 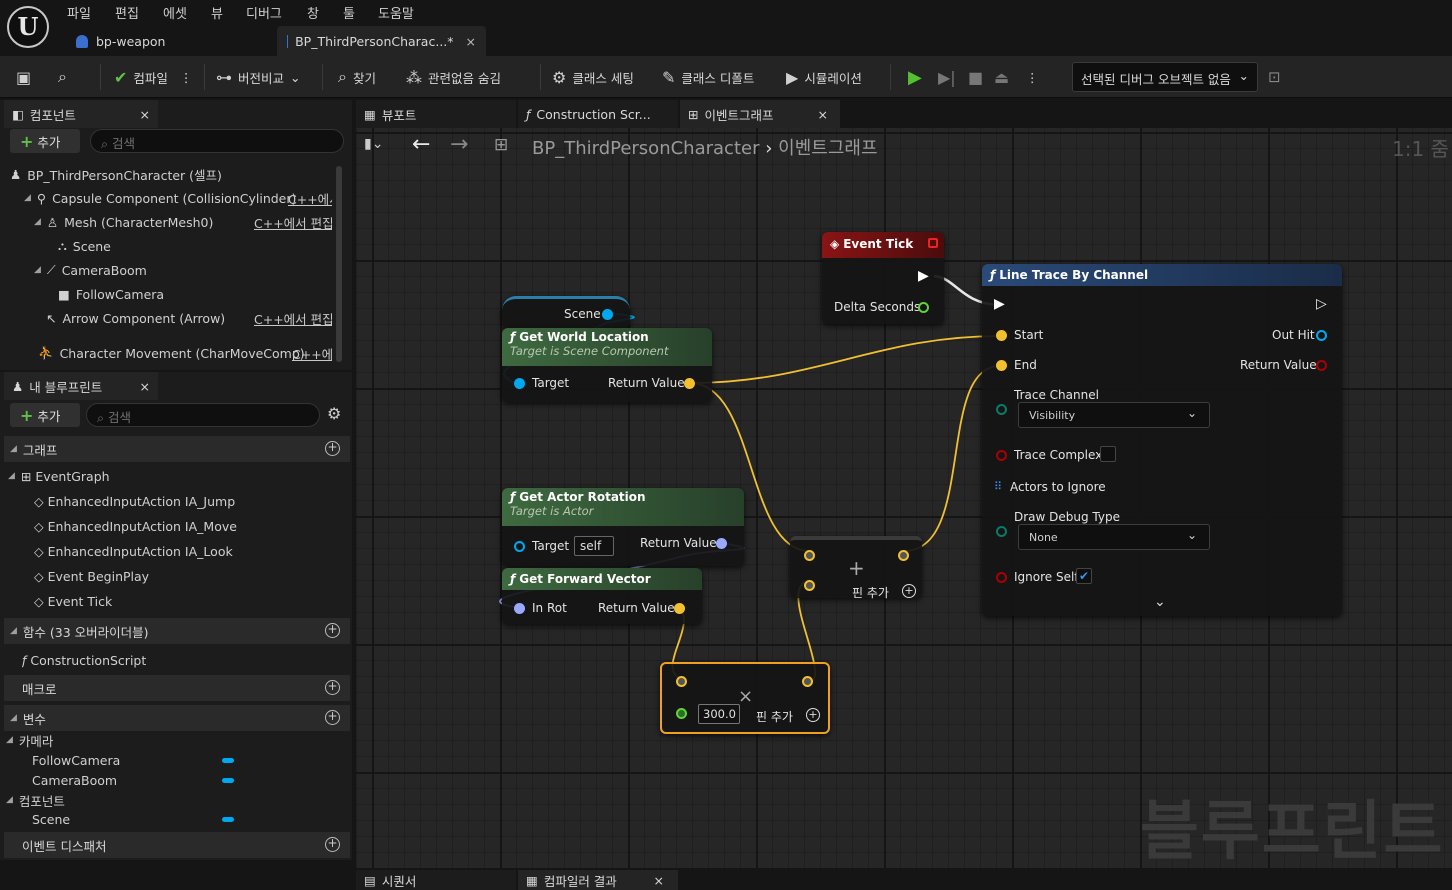 I want to click on category-variables: ◢ 변수 +, so click(x=177, y=718).